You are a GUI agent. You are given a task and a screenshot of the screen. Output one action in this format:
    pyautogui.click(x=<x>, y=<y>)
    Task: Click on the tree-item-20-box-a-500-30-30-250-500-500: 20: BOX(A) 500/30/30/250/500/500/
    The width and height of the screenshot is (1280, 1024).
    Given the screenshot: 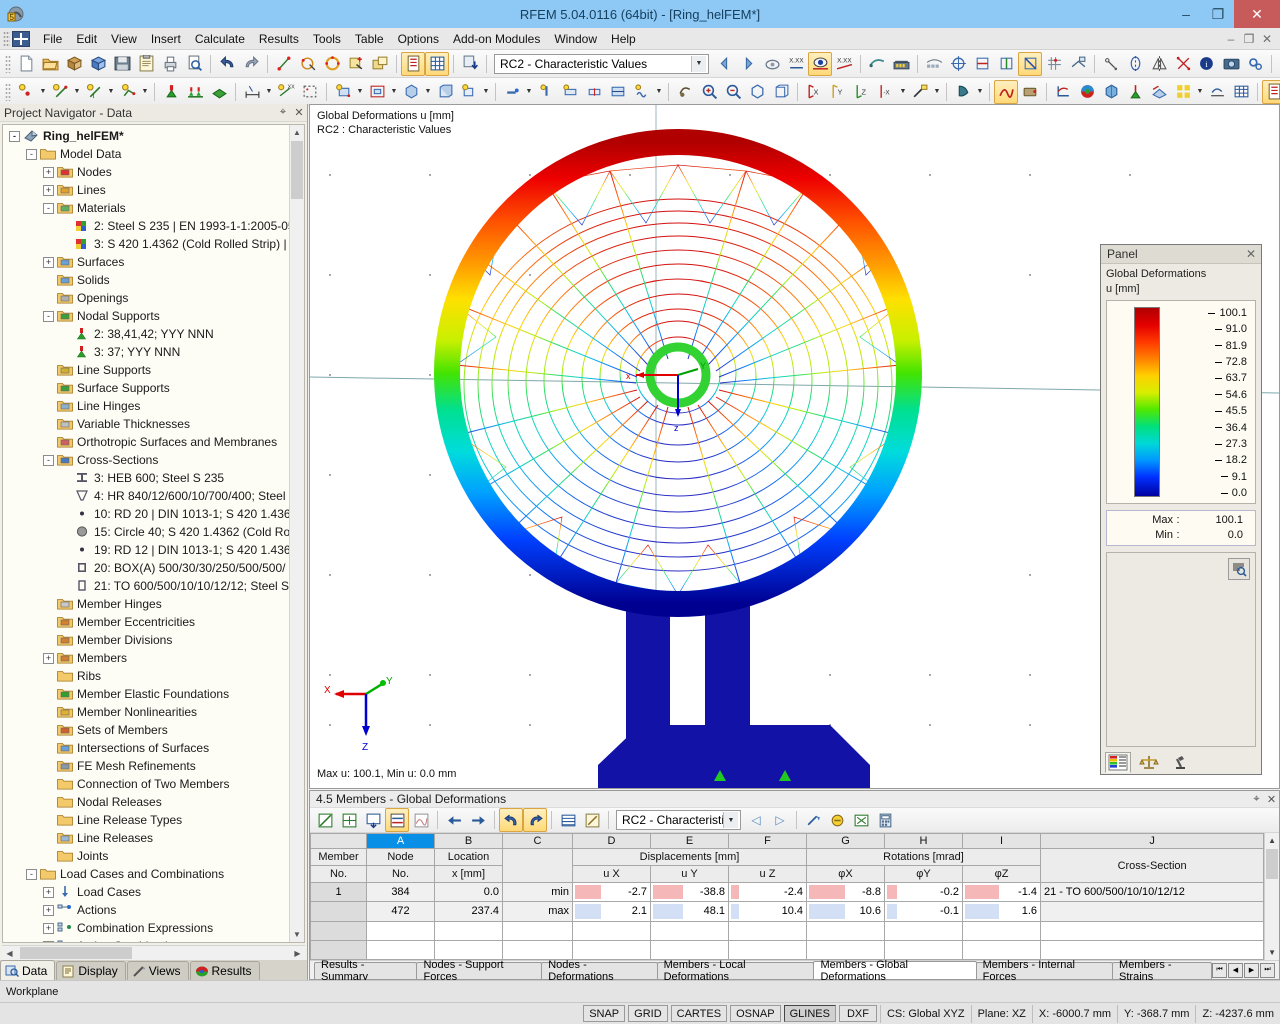 What is the action you would take?
    pyautogui.click(x=154, y=568)
    